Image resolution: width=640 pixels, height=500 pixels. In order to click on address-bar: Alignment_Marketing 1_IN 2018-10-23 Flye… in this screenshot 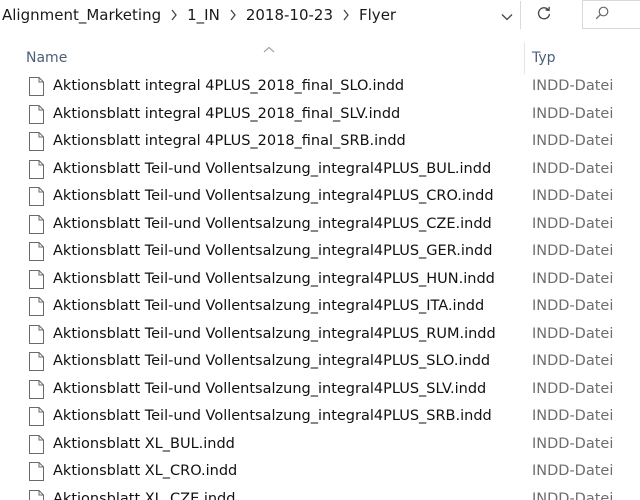, I will do `click(320, 15)`.